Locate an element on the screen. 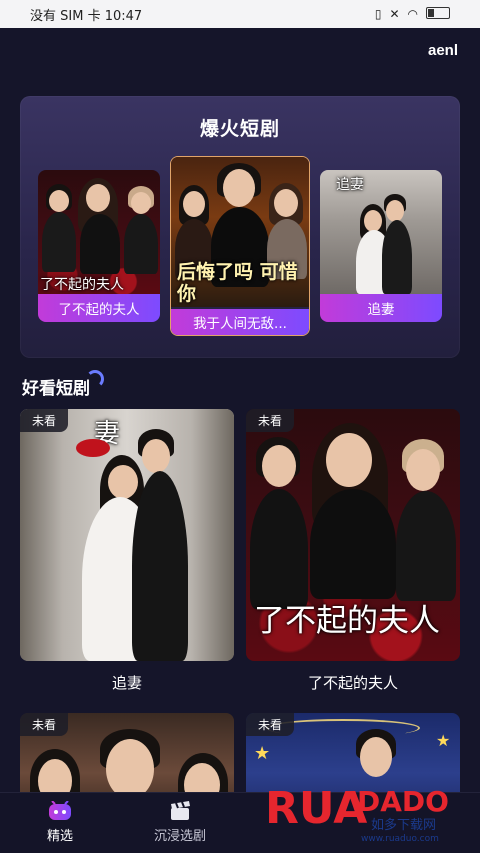 The image size is (480, 853). hot-drama-card: 了不起的夫人 了不起的夫人 is located at coordinates (99, 246).